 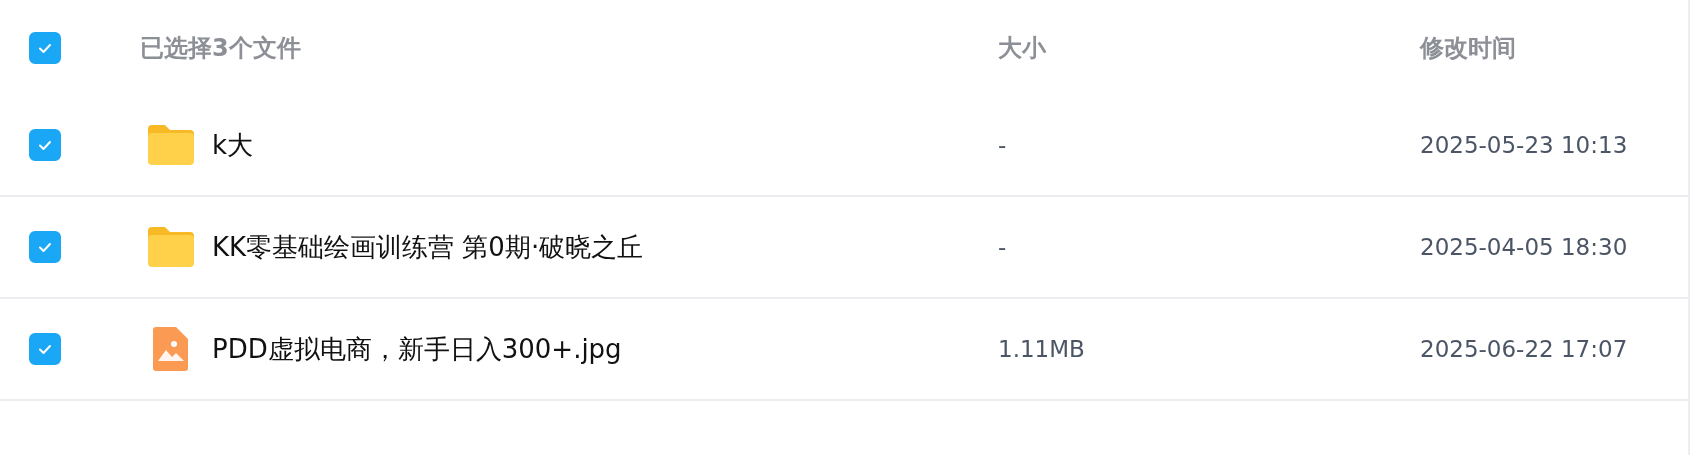 What do you see at coordinates (1524, 349) in the screenshot?
I see `modified-time: 2025-06-22 17:07` at bounding box center [1524, 349].